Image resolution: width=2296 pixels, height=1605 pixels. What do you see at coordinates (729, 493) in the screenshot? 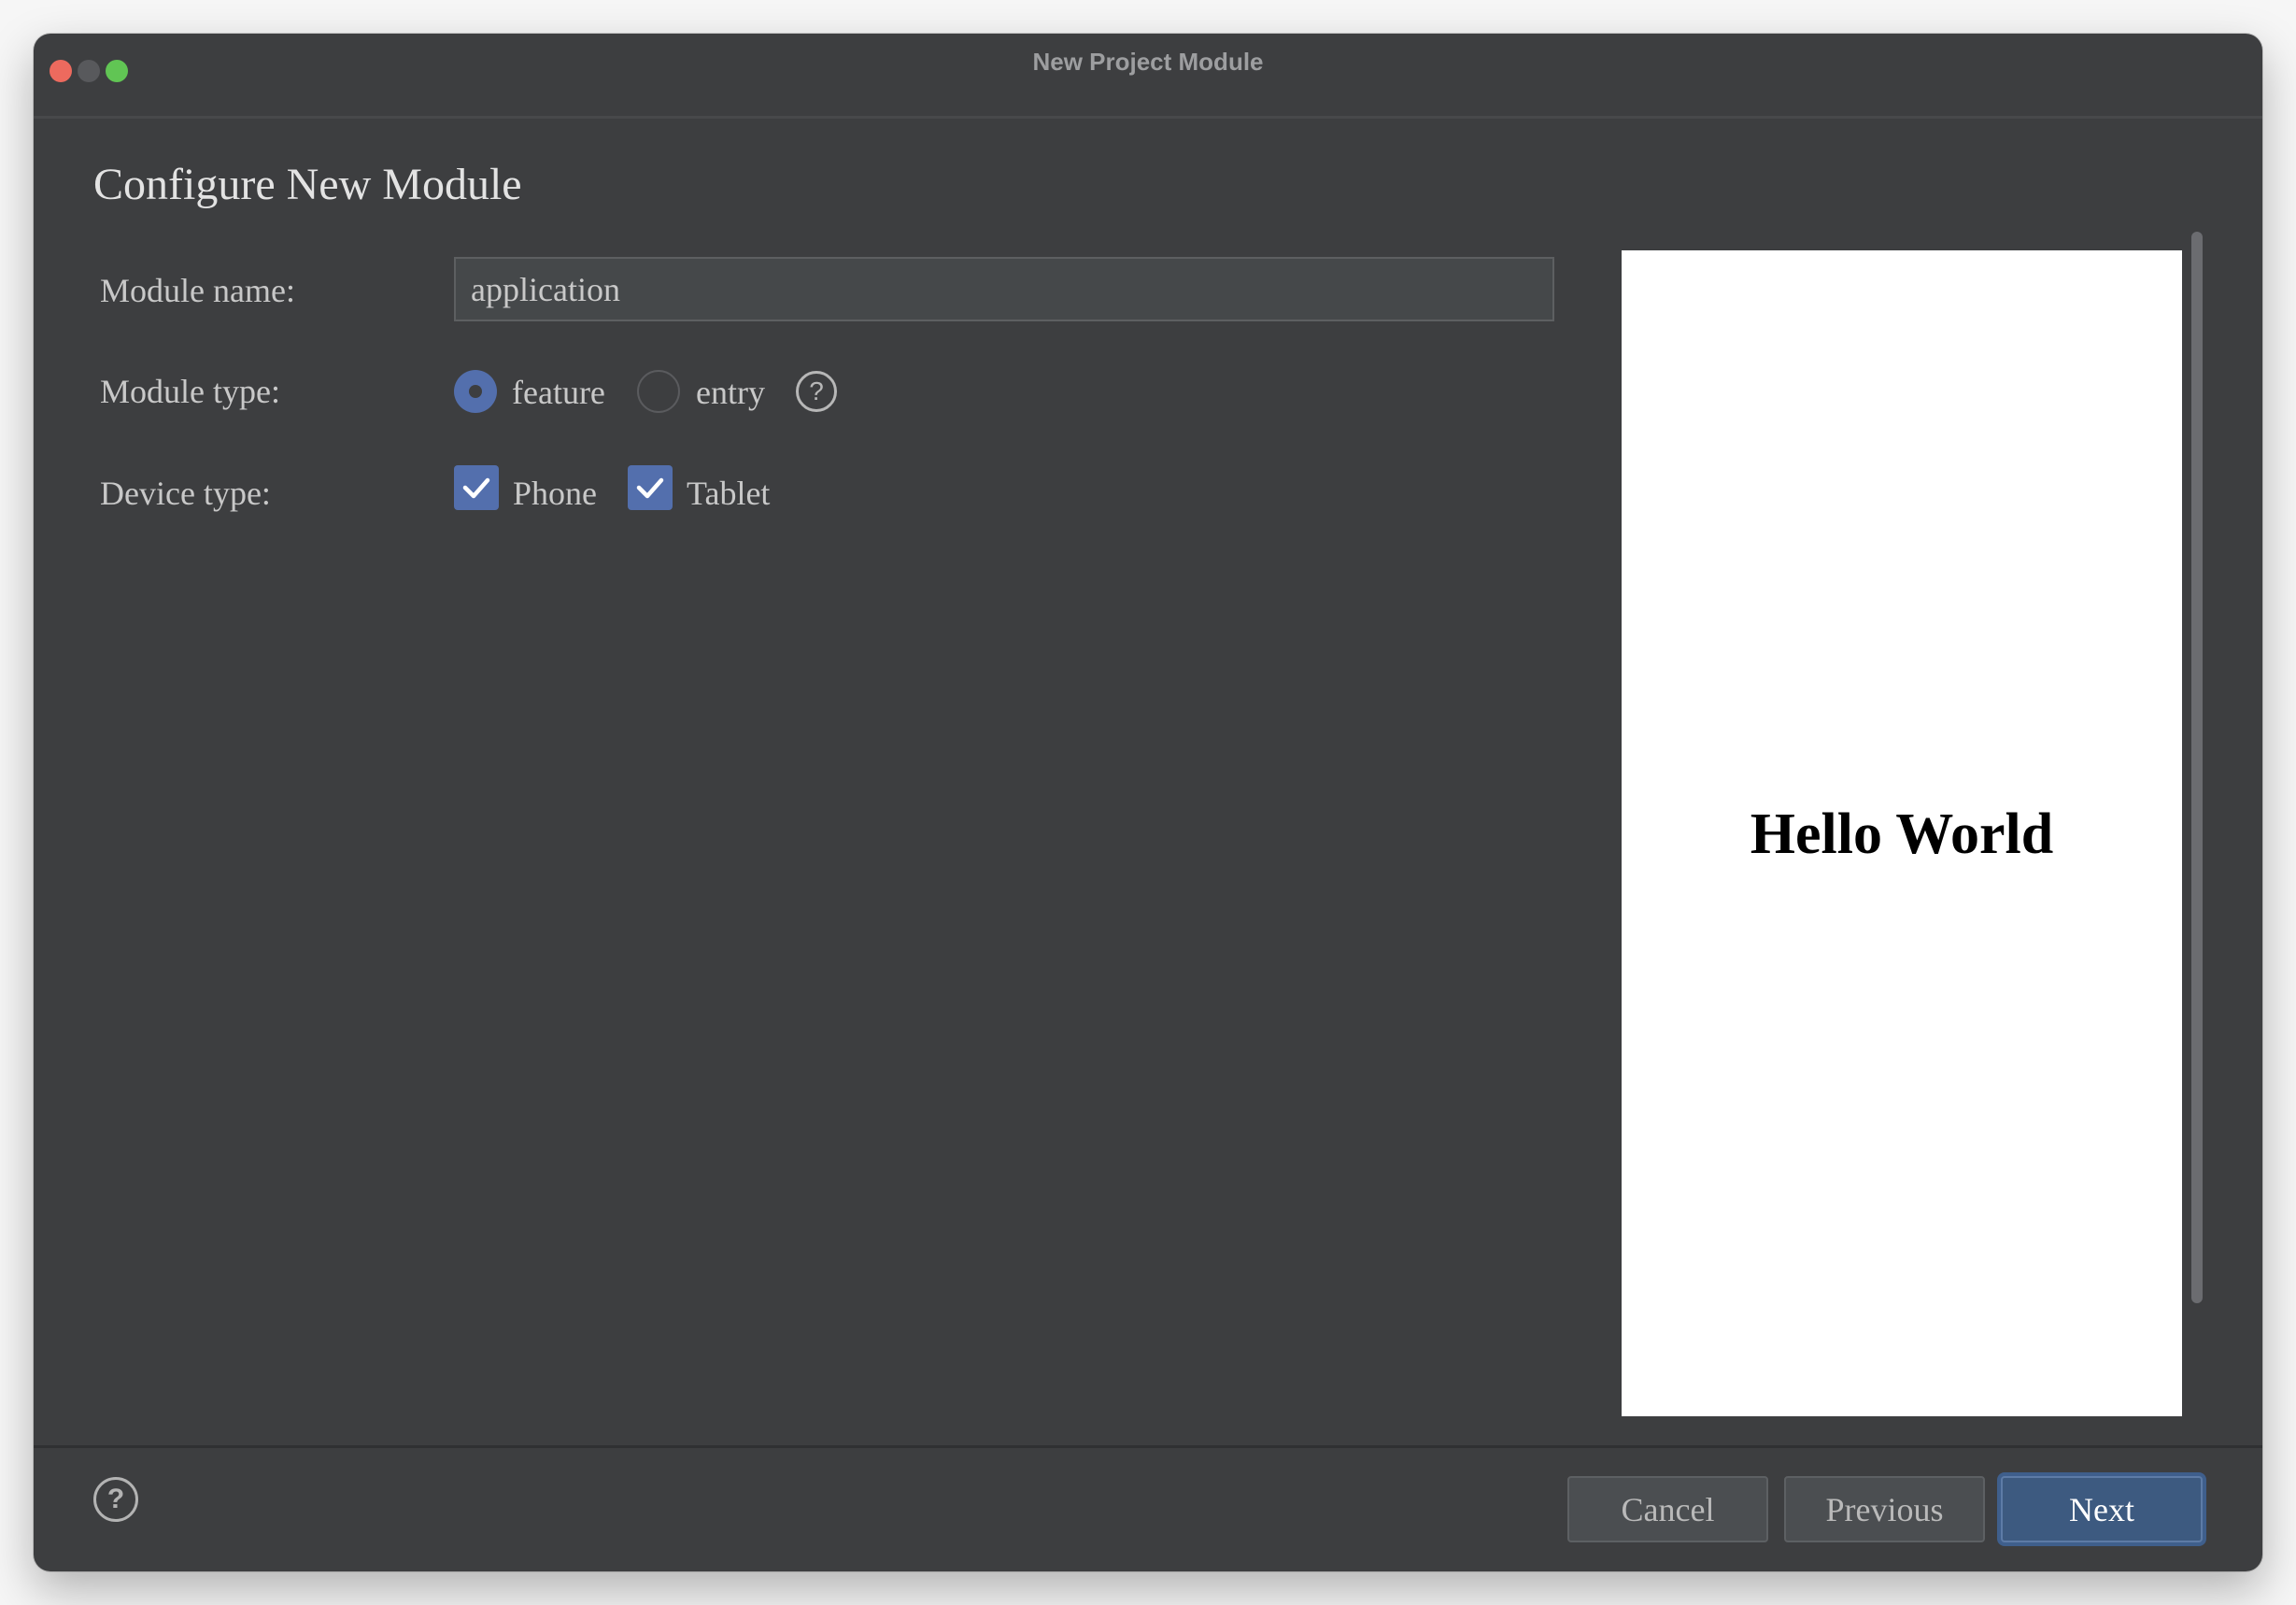
I see `checkbox-tablet-label: Tablet` at bounding box center [729, 493].